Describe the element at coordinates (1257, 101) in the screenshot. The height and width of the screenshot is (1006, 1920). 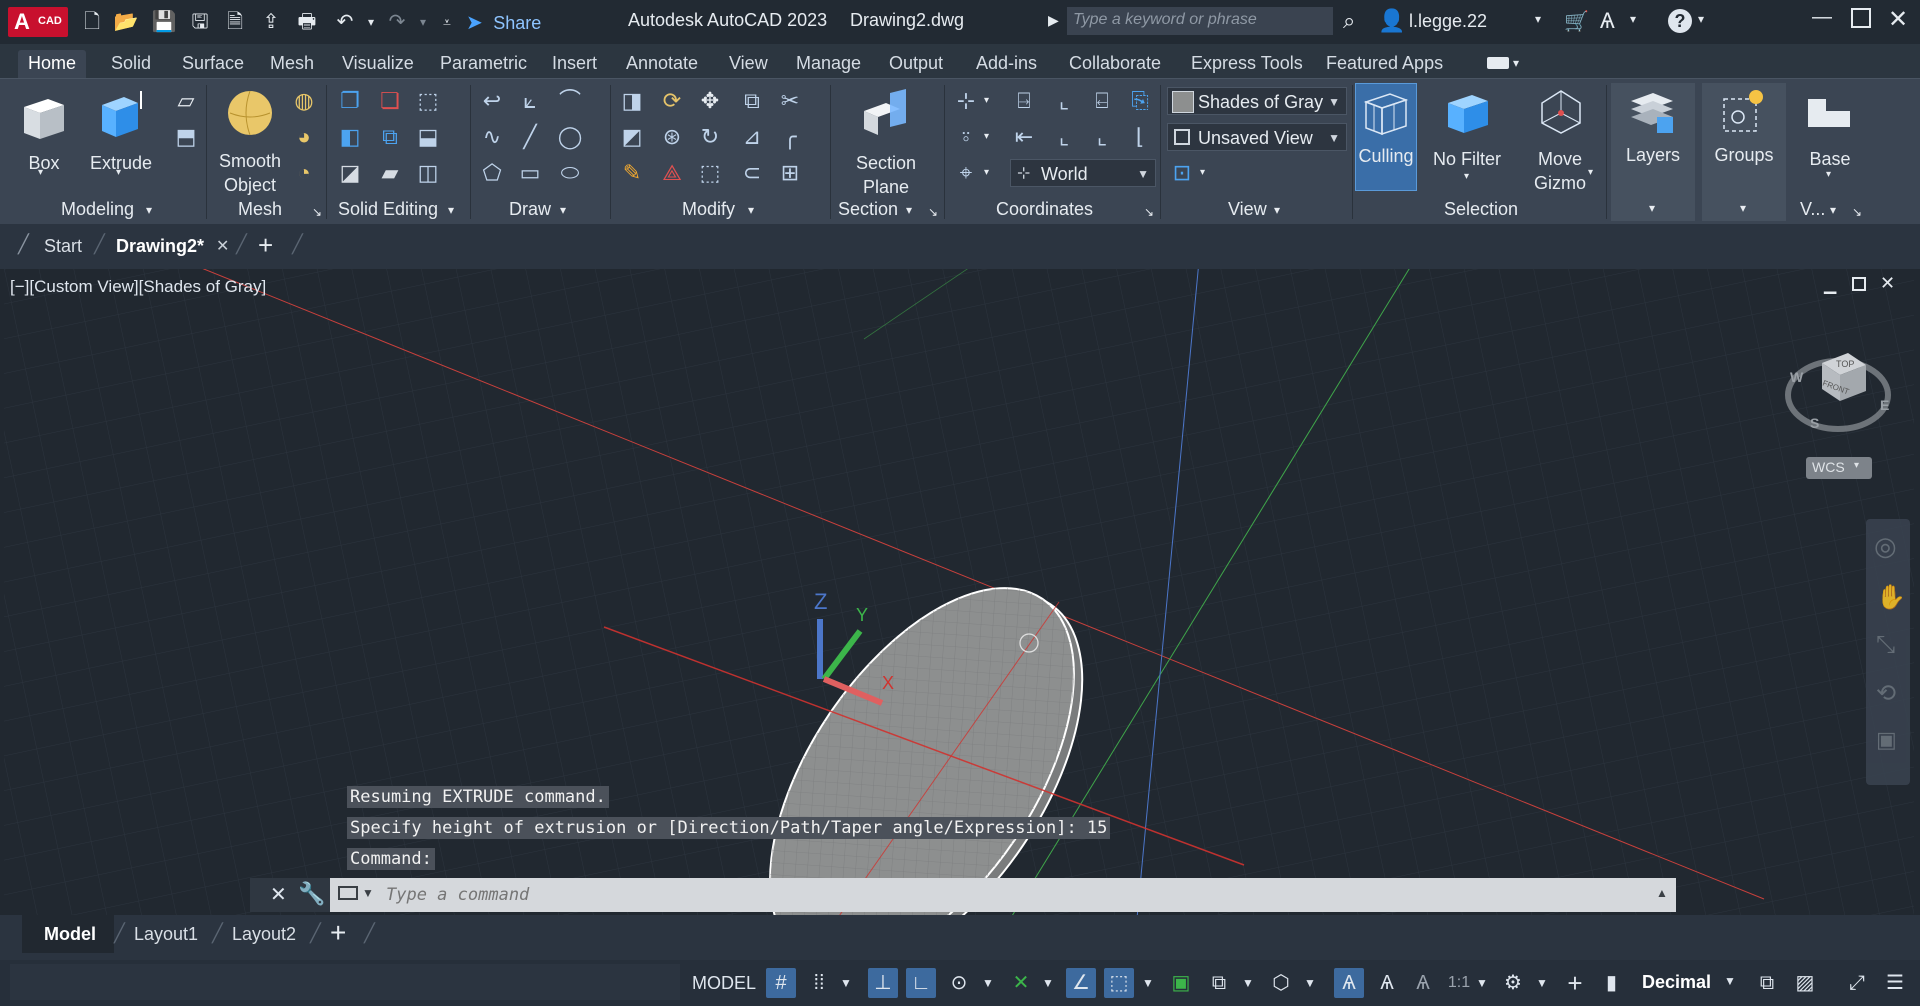
I see `visual-style-dropdown: Shades of Gray ▼` at that location.